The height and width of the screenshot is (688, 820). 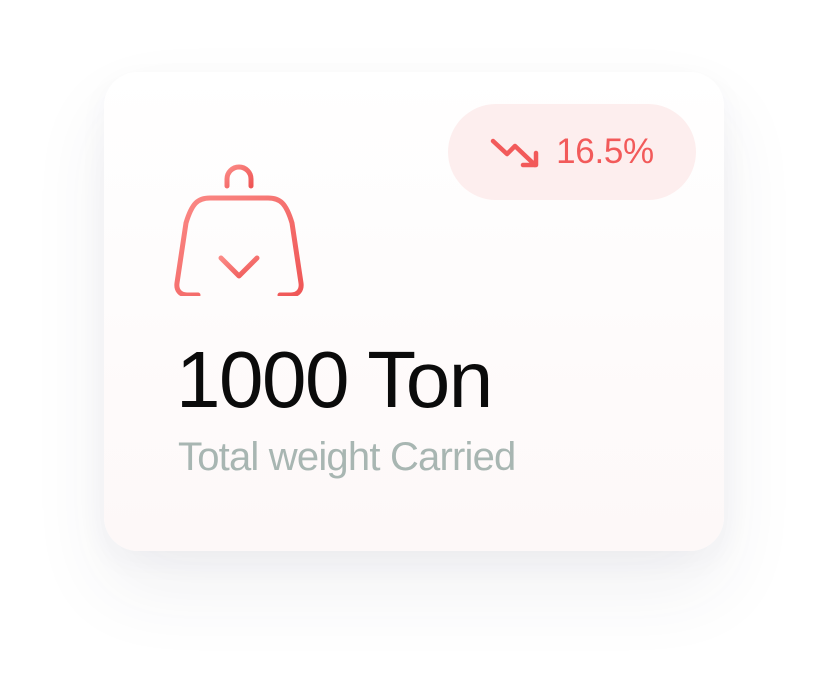 I want to click on metric-value: 1000 Ton, so click(x=334, y=379).